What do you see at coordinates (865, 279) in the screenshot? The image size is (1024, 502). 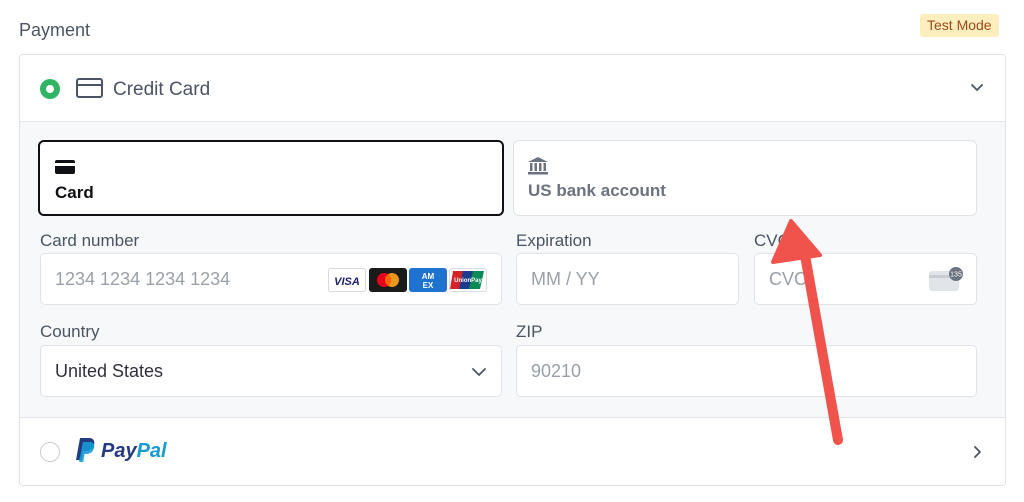 I see `cvc-input: CVC 135` at bounding box center [865, 279].